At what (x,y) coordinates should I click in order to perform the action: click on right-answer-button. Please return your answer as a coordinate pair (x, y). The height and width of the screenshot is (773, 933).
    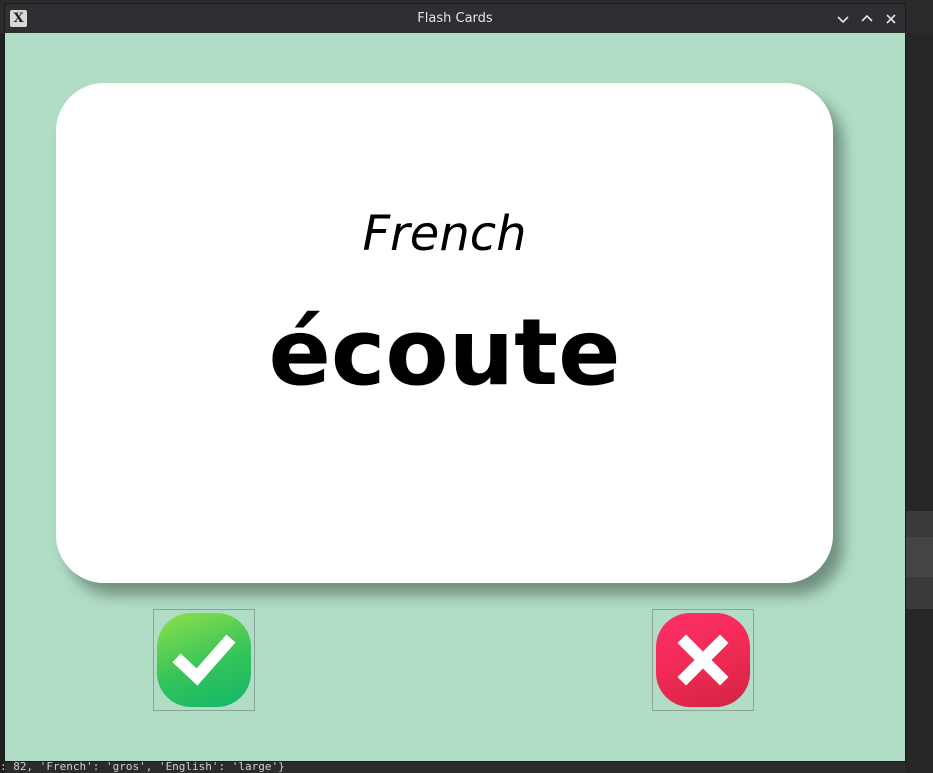
    Looking at the image, I should click on (204, 660).